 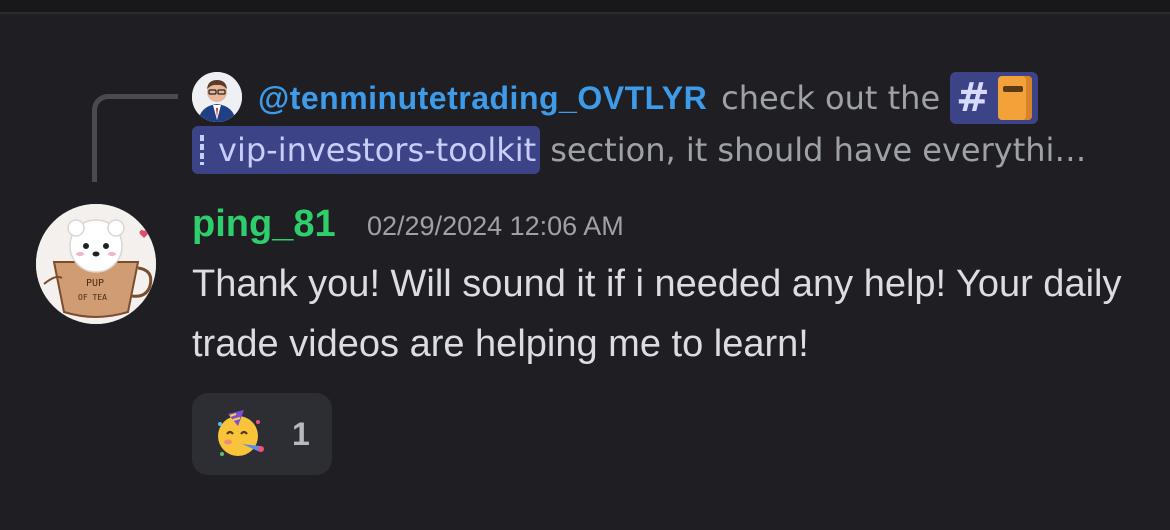 I want to click on channel-name: vip-investors-toolkit, so click(x=377, y=150).